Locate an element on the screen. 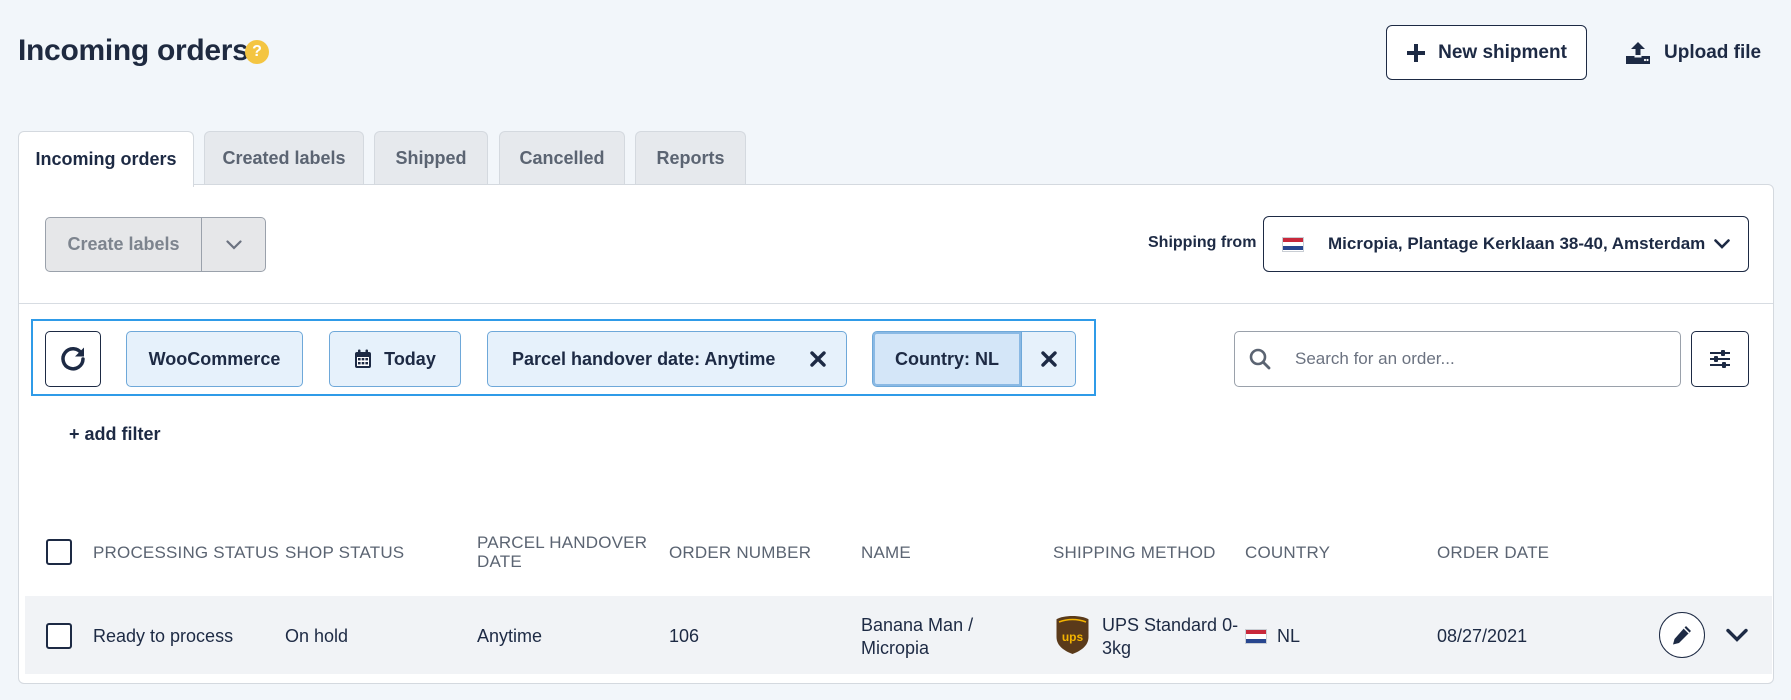 The height and width of the screenshot is (700, 1791). create-labels-button: Create labels is located at coordinates (124, 244).